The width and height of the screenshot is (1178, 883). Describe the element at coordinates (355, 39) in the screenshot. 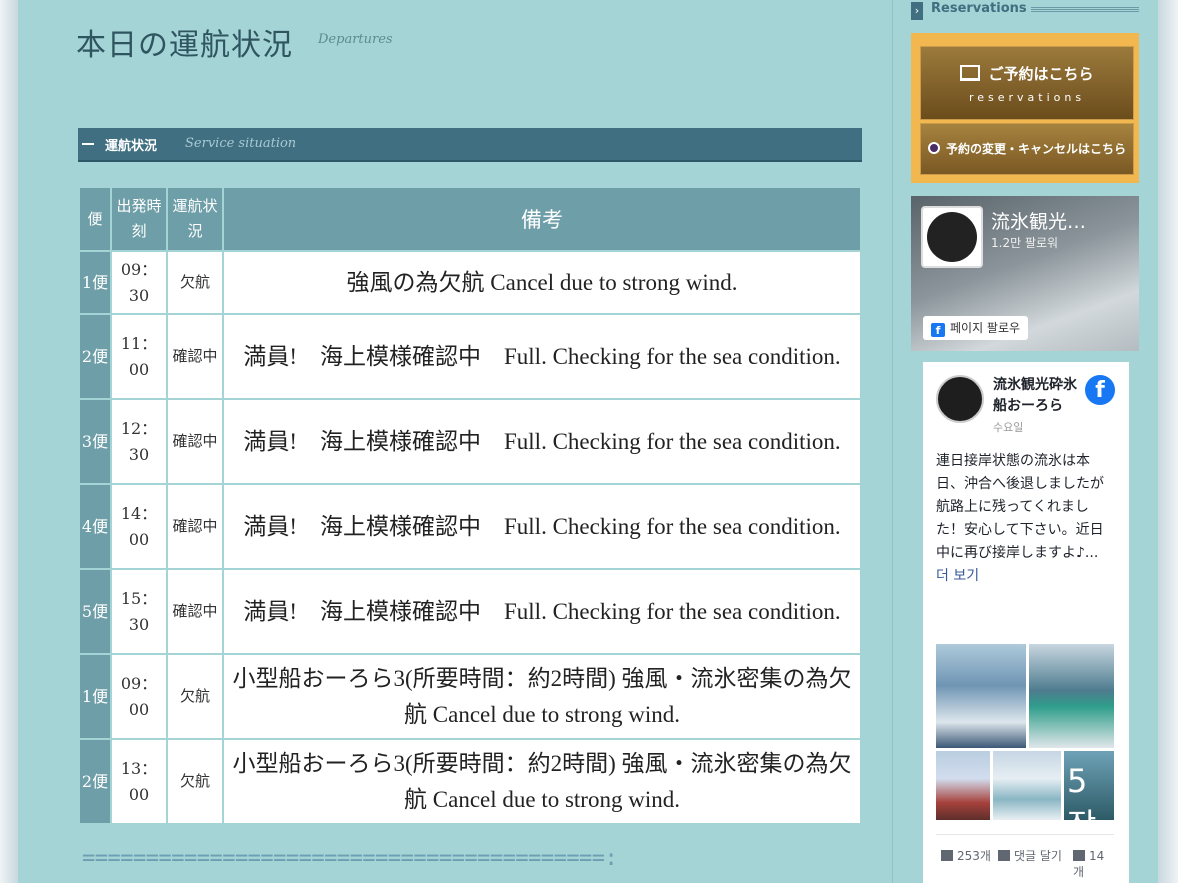

I see `page-subtitle: Departures` at that location.